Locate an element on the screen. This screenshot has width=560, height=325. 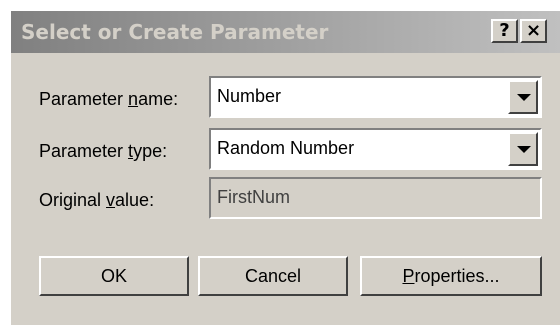
parameter-name-dropdown-button is located at coordinates (523, 97).